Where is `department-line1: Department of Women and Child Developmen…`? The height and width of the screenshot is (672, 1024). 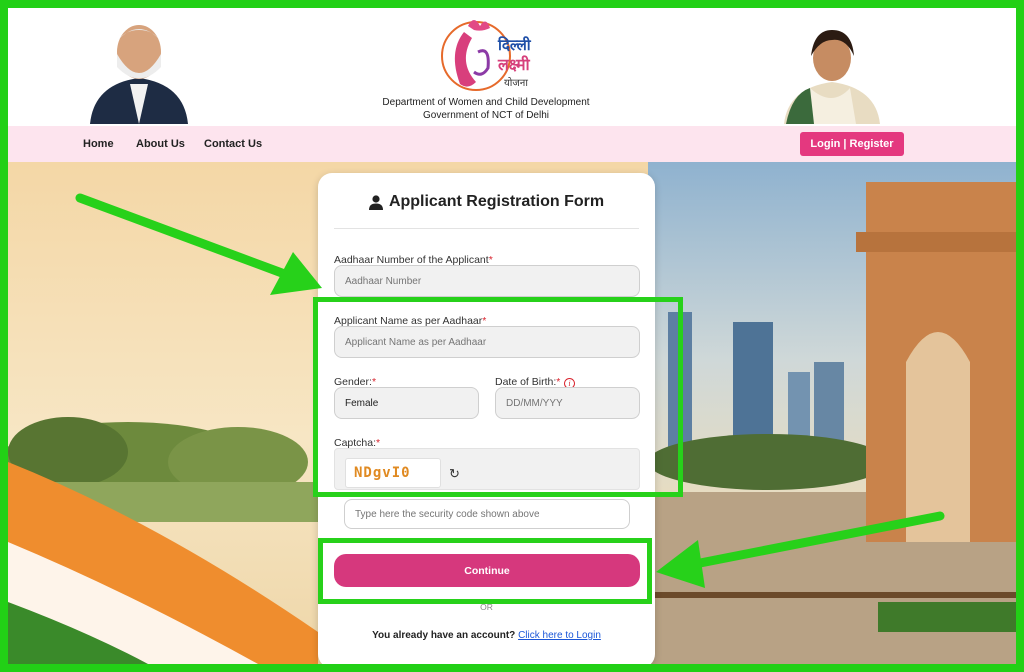
department-line1: Department of Women and Child Developmen… is located at coordinates (486, 102).